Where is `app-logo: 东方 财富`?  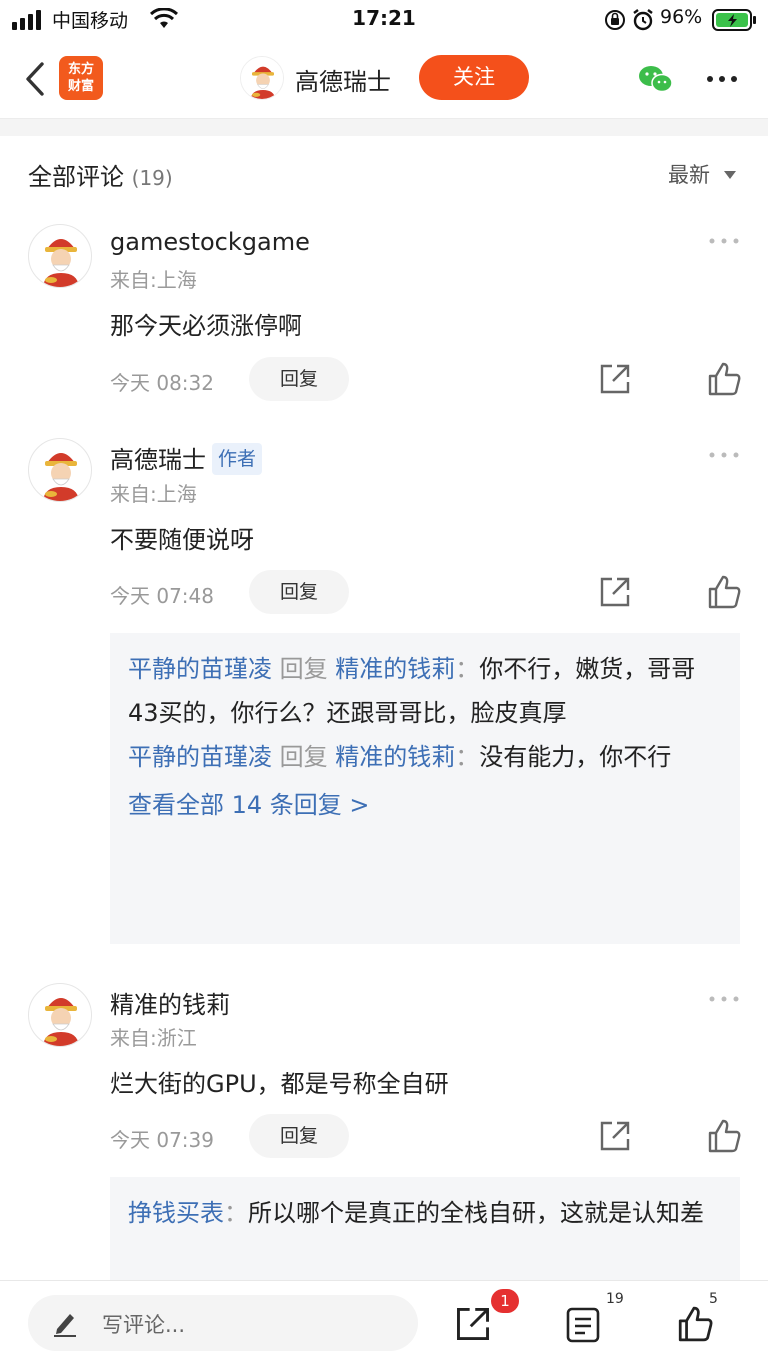 app-logo: 东方 财富 is located at coordinates (81, 78).